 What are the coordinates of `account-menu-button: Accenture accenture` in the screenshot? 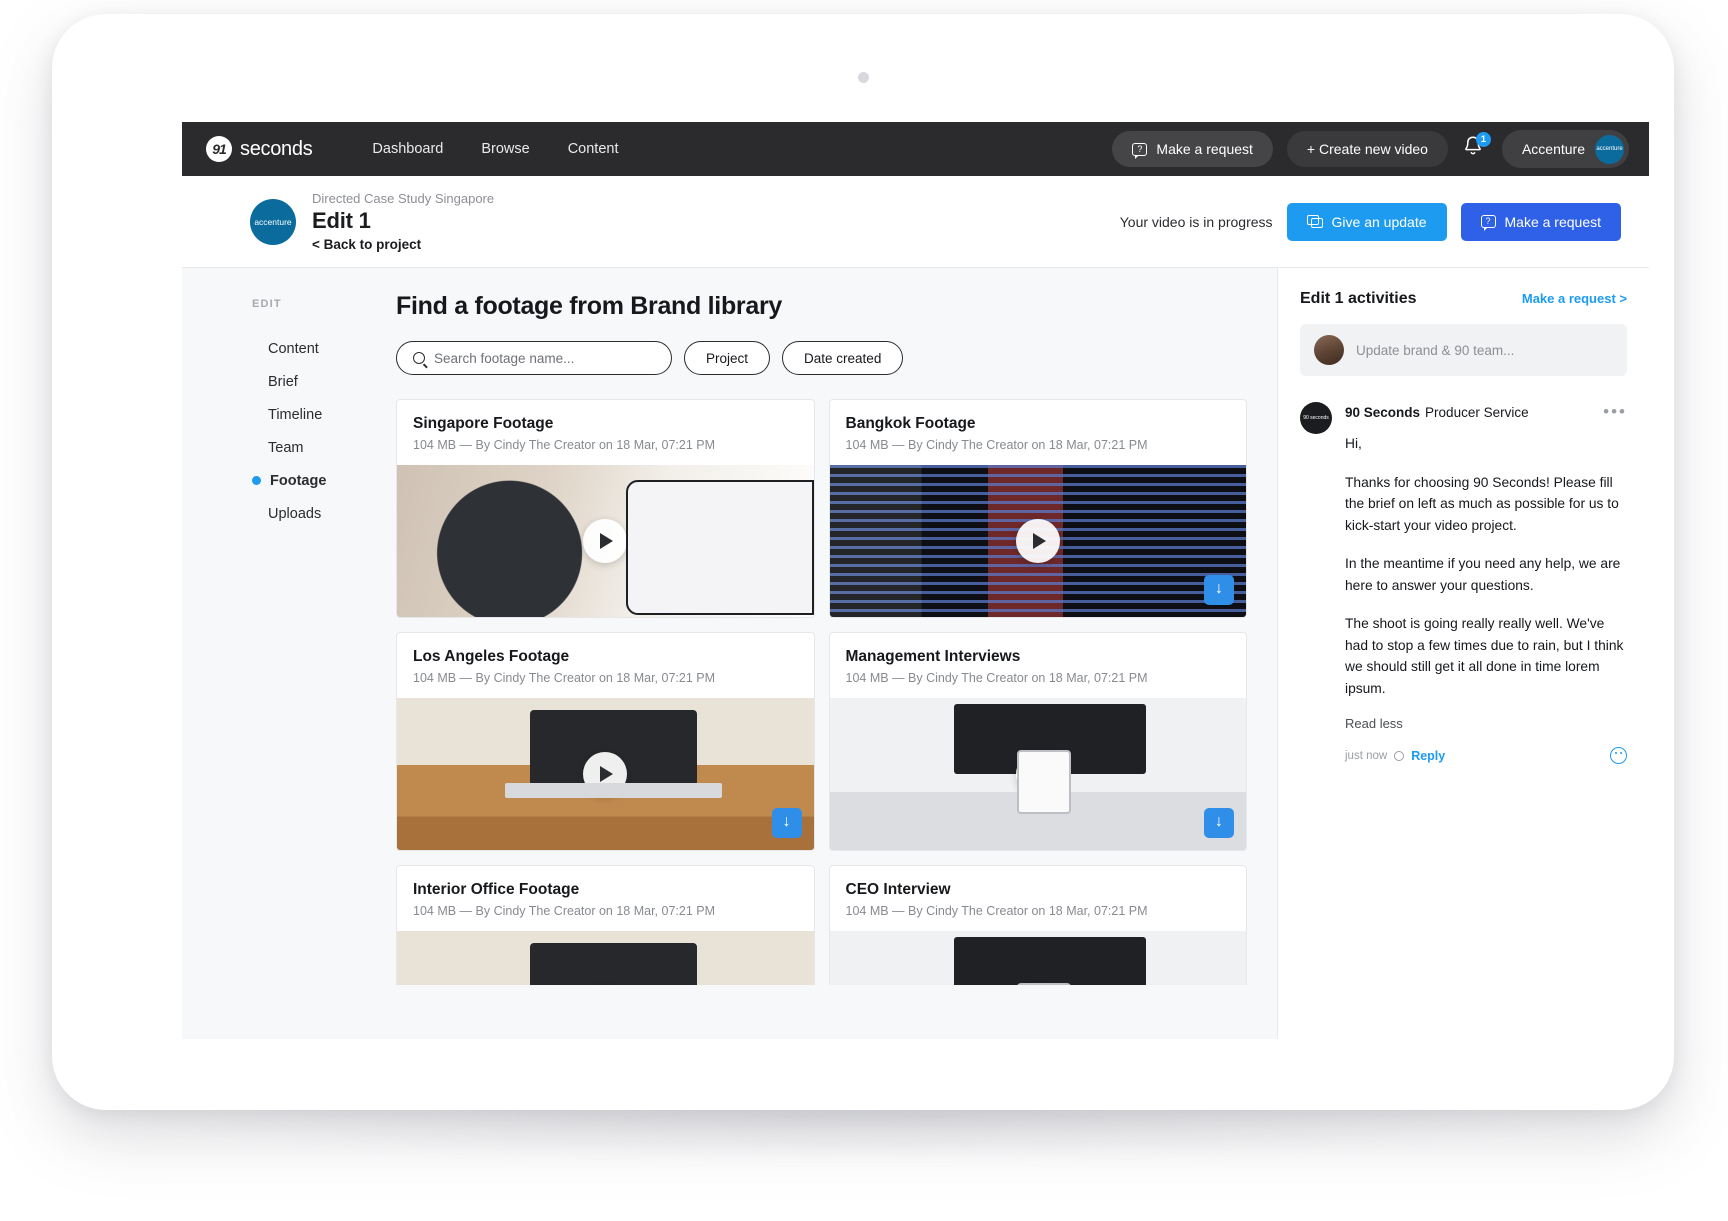 It's located at (1565, 149).